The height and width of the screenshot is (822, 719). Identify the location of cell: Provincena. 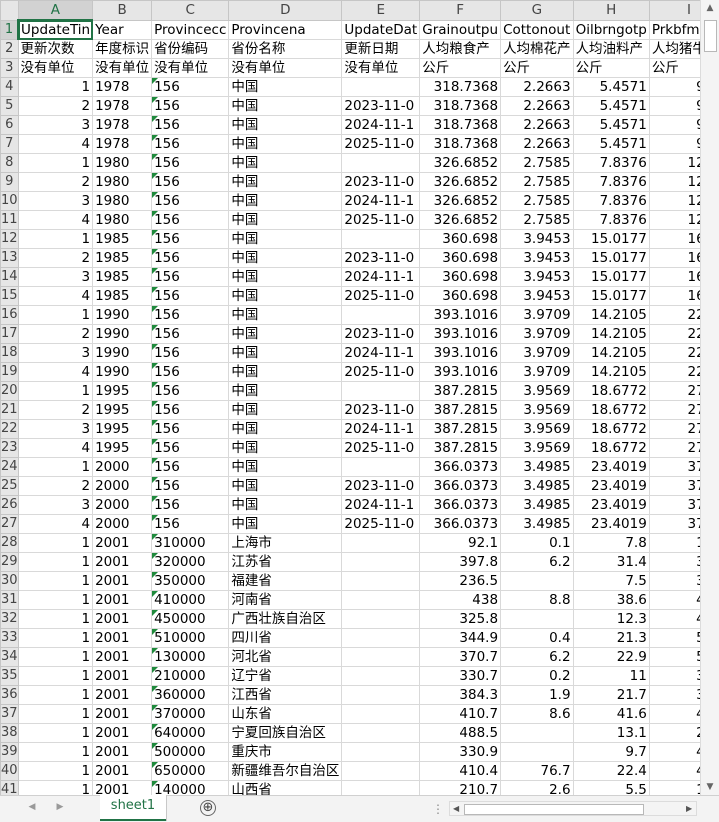
(285, 29).